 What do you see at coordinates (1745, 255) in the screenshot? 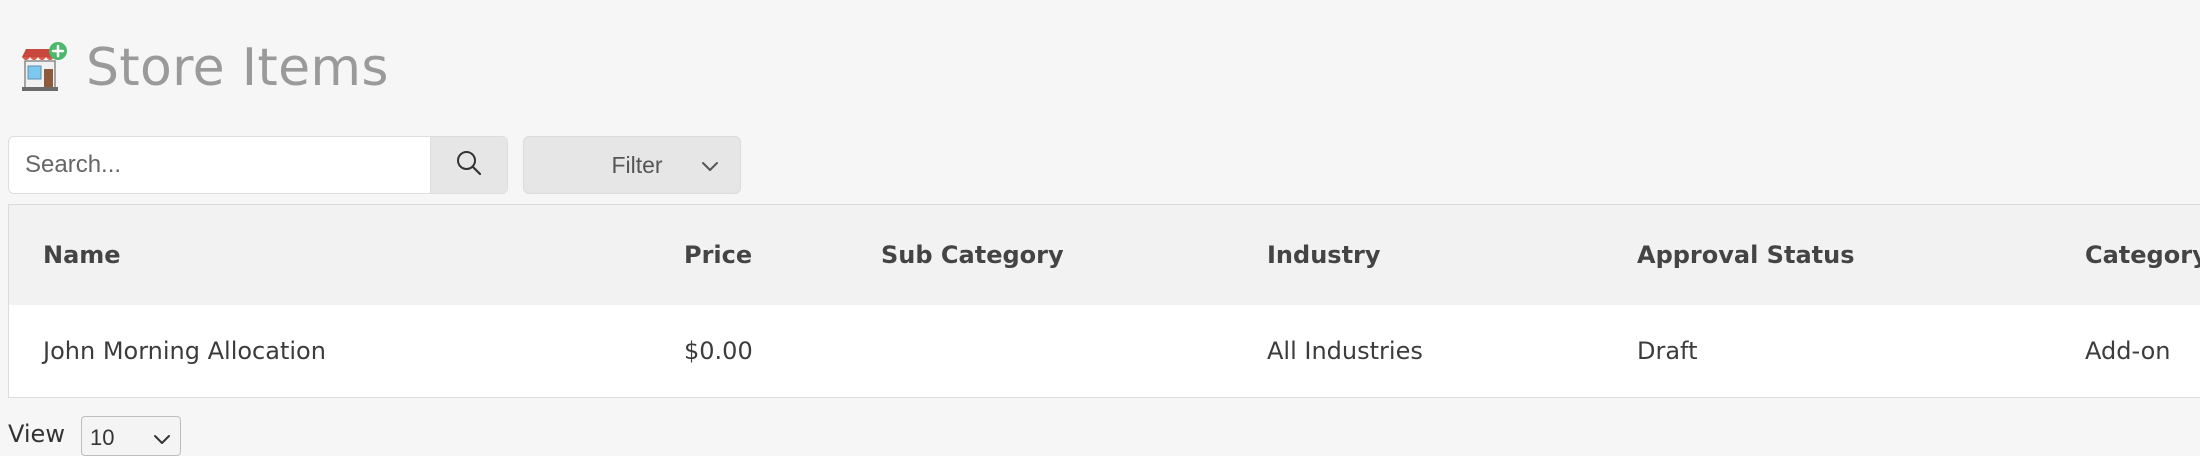
I see `column-header-approval-status: Approval Status` at bounding box center [1745, 255].